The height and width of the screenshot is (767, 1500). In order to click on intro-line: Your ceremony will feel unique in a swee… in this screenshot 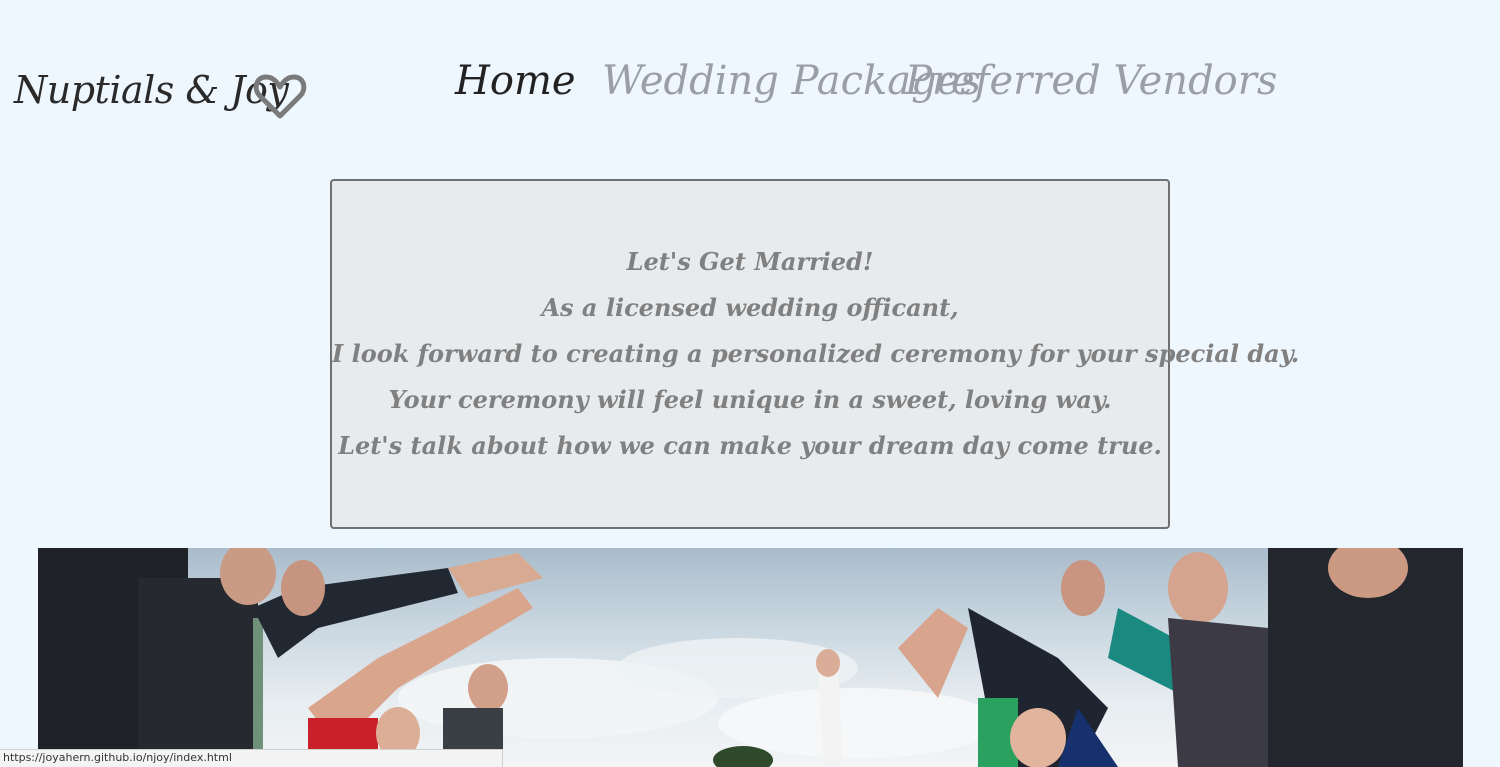, I will do `click(750, 399)`.